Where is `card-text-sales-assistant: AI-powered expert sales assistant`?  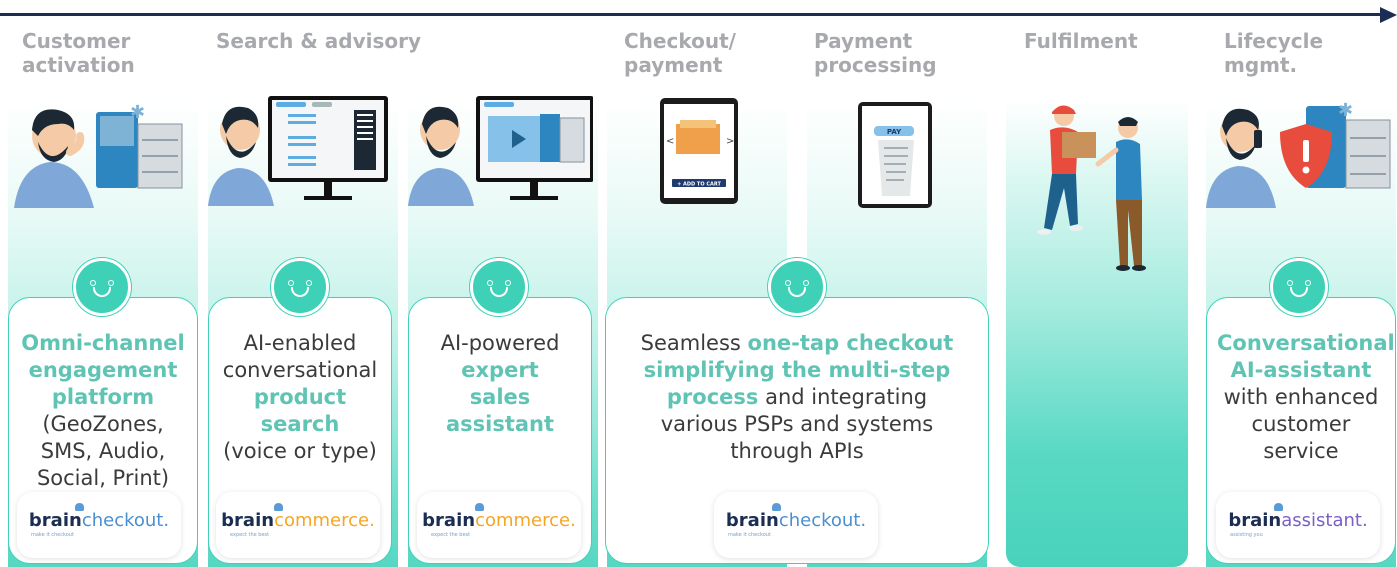
card-text-sales-assistant: AI-powered expert sales assistant is located at coordinates (500, 384).